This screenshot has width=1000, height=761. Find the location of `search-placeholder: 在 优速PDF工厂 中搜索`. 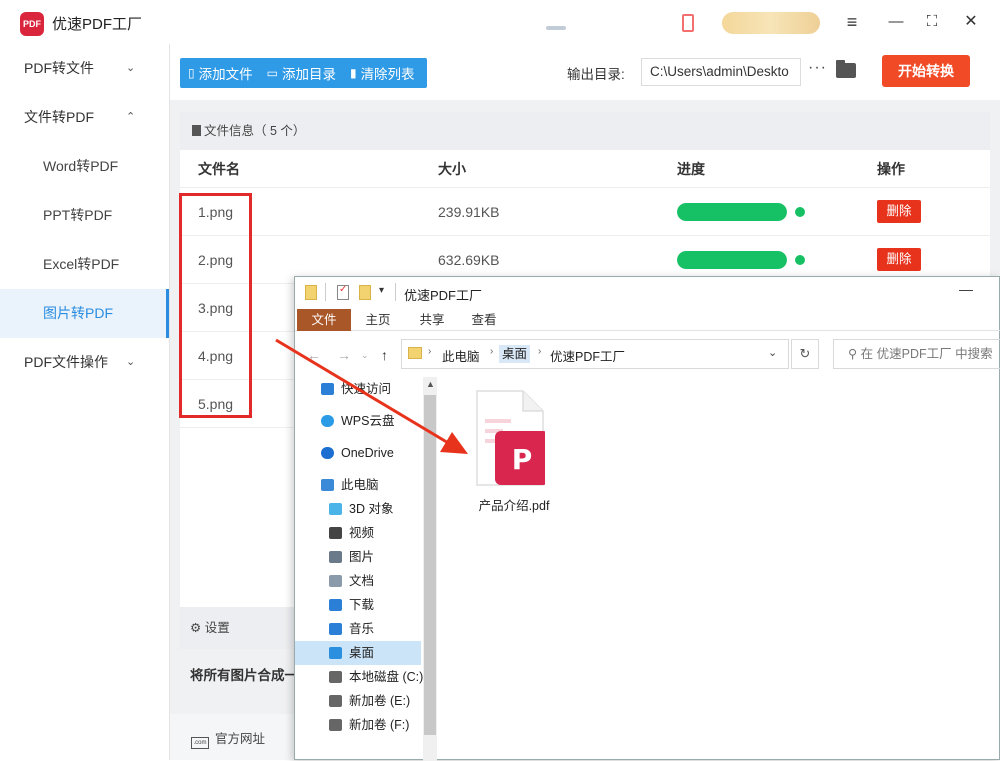

search-placeholder: 在 优速PDF工厂 中搜索 is located at coordinates (926, 354).